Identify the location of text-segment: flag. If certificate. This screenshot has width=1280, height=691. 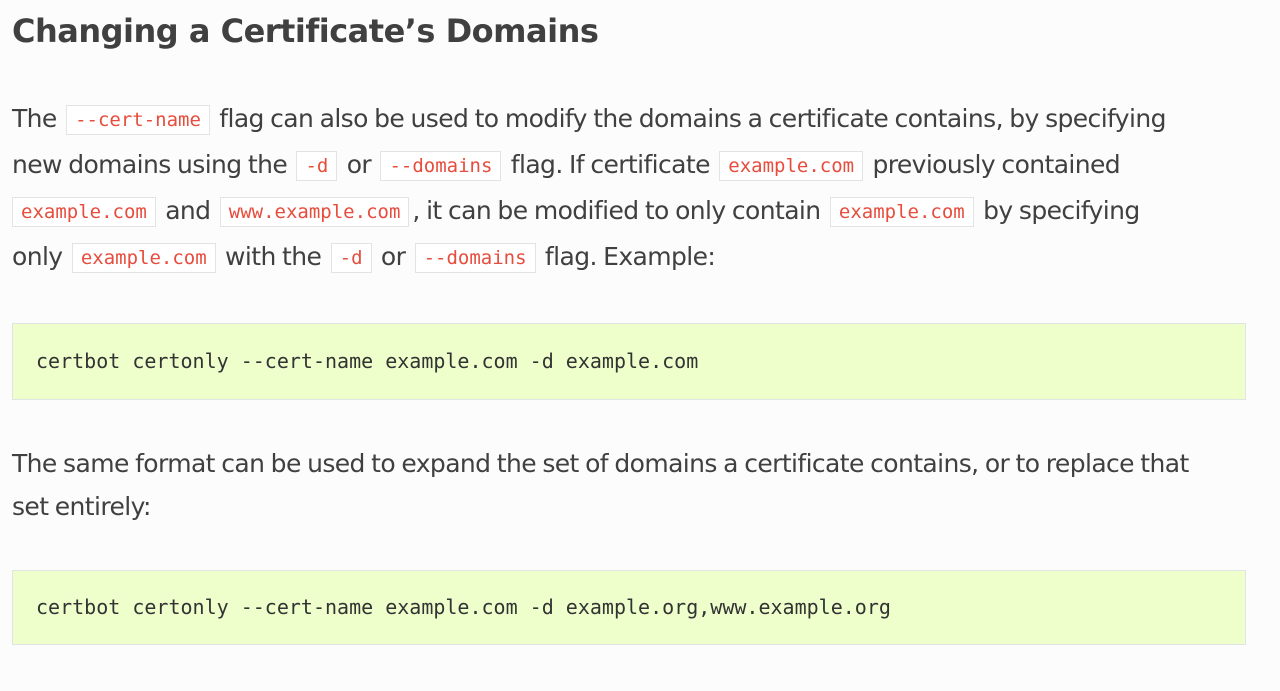
(610, 164).